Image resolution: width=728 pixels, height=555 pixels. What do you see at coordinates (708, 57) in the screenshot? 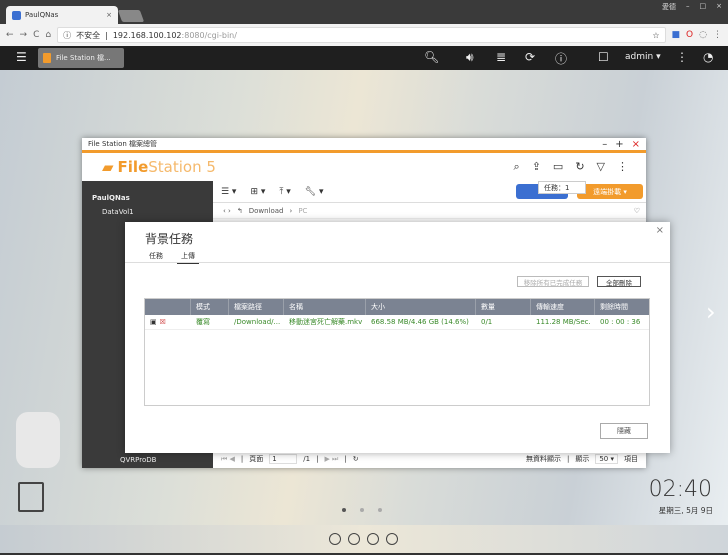
I see `dashboard-icon: ◔` at bounding box center [708, 57].